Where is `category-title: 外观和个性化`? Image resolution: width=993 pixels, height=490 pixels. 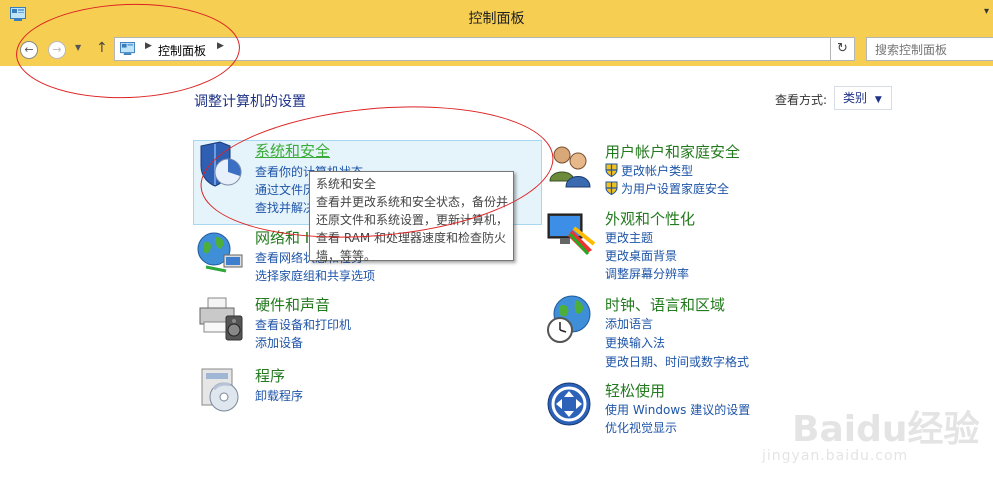 category-title: 外观和个性化 is located at coordinates (650, 218).